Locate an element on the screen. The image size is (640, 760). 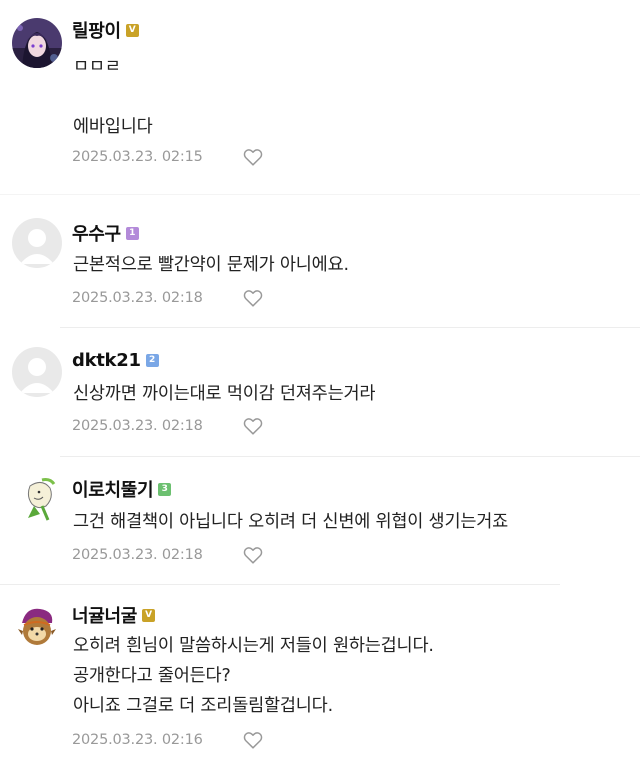
comment-meta: 2025.03.23. 02:16 is located at coordinates (168, 740).